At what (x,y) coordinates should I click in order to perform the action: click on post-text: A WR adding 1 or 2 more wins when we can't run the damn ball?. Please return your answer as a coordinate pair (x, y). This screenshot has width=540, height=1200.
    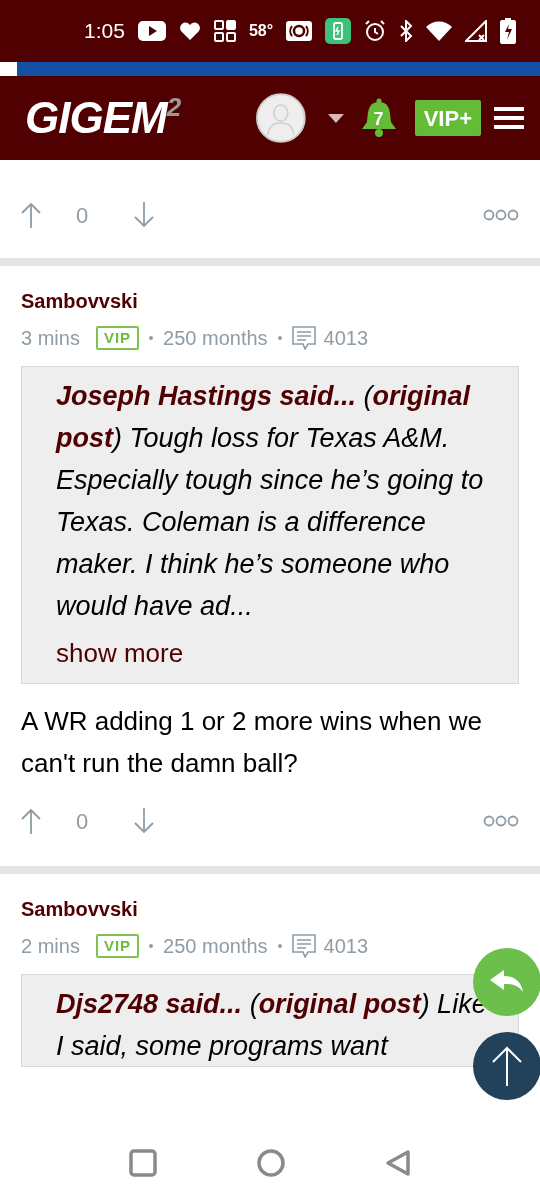
    Looking at the image, I should click on (252, 742).